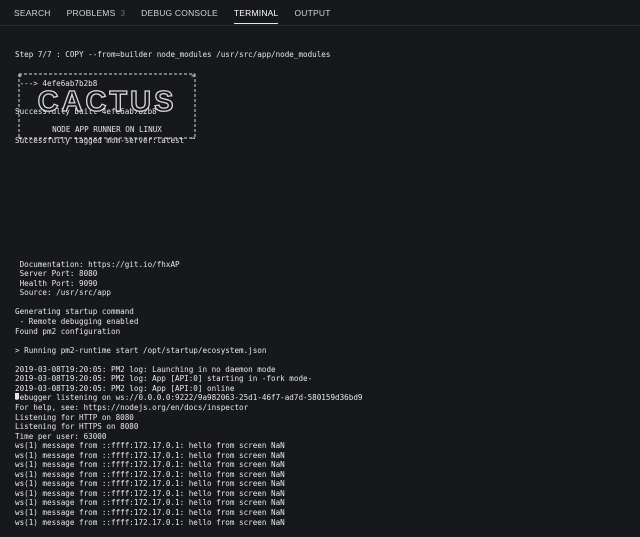 Image resolution: width=640 pixels, height=537 pixels. I want to click on tab-problems: PROBLEMS 3, so click(96, 13).